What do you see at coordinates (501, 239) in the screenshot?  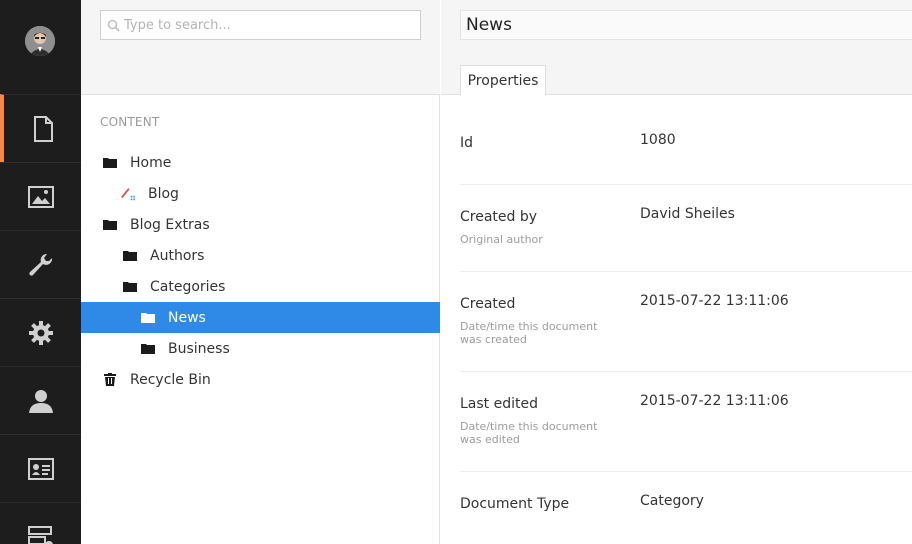 I see `property-description: Original author` at bounding box center [501, 239].